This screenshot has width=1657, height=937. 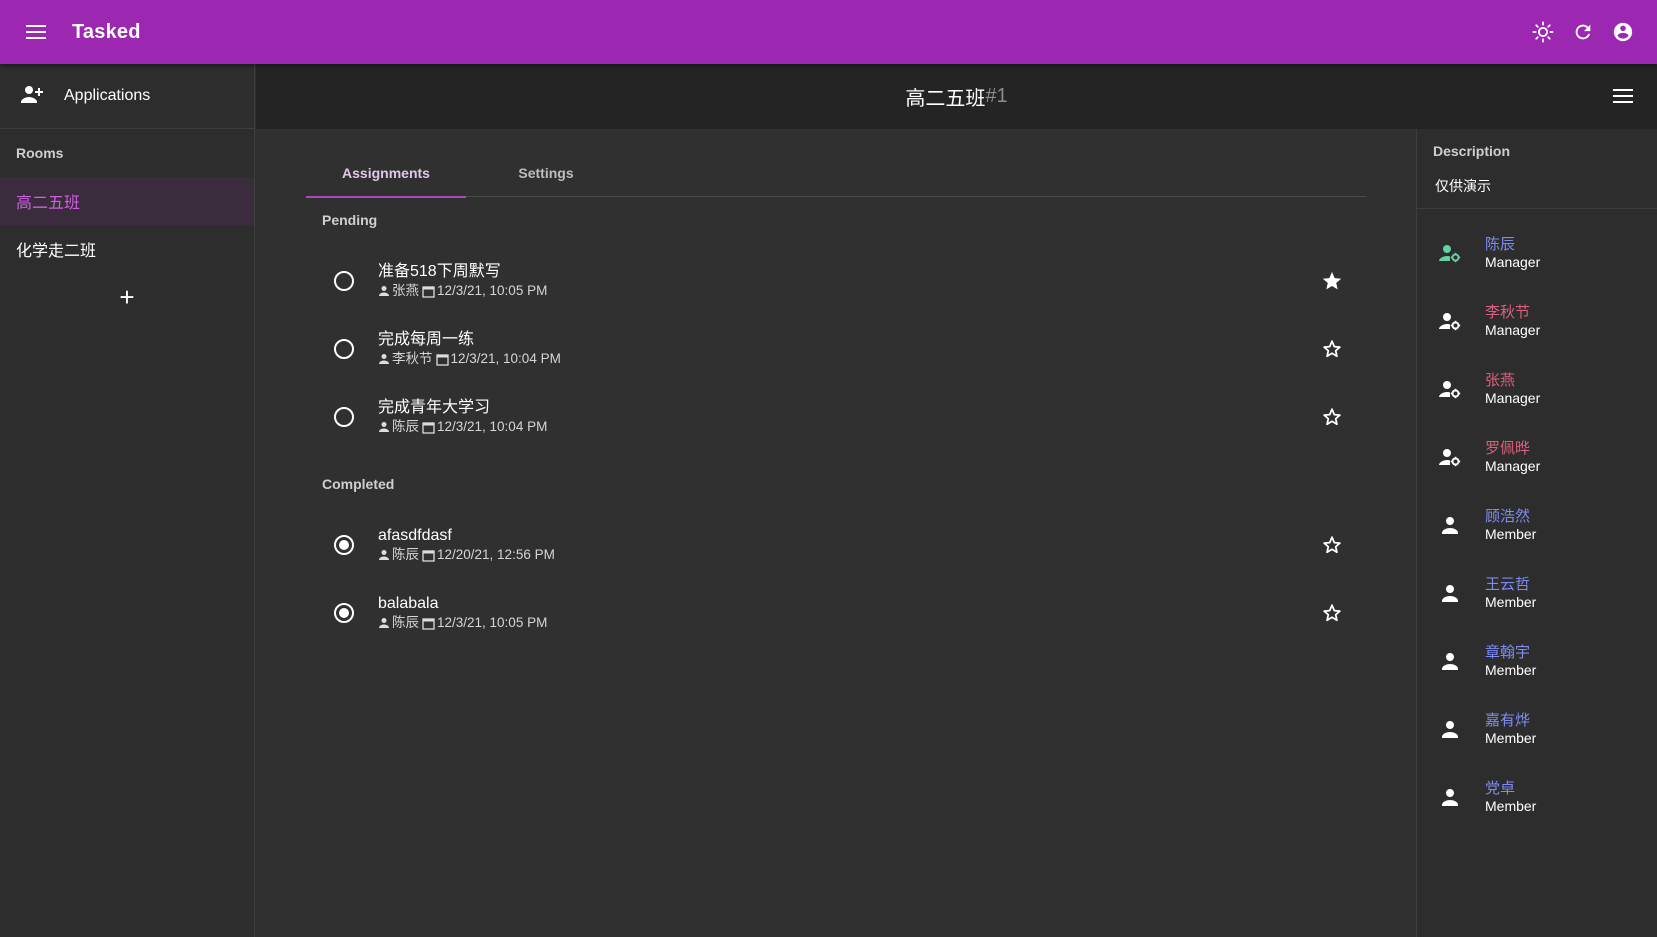 I want to click on task-meta: 张燕 12/3/21, 10:05 PM, so click(x=462, y=291).